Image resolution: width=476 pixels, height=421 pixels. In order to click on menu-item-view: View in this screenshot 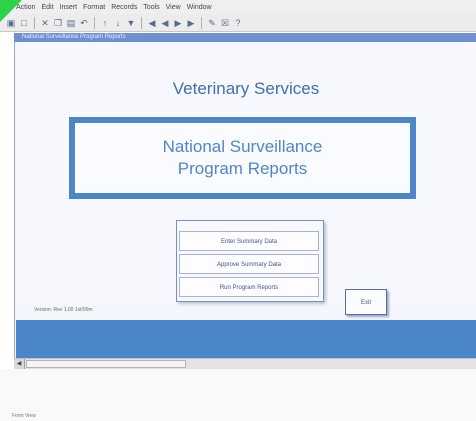, I will do `click(173, 7)`.